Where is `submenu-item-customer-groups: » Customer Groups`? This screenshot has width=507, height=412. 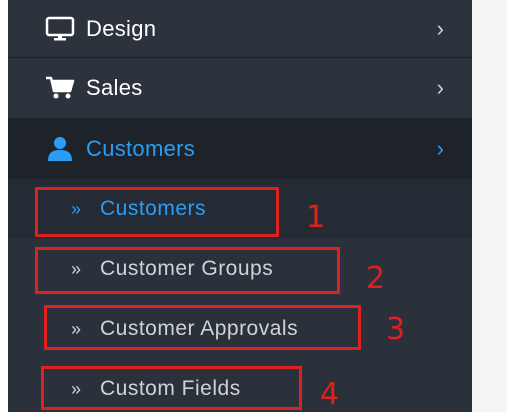 submenu-item-customer-groups: » Customer Groups is located at coordinates (240, 269).